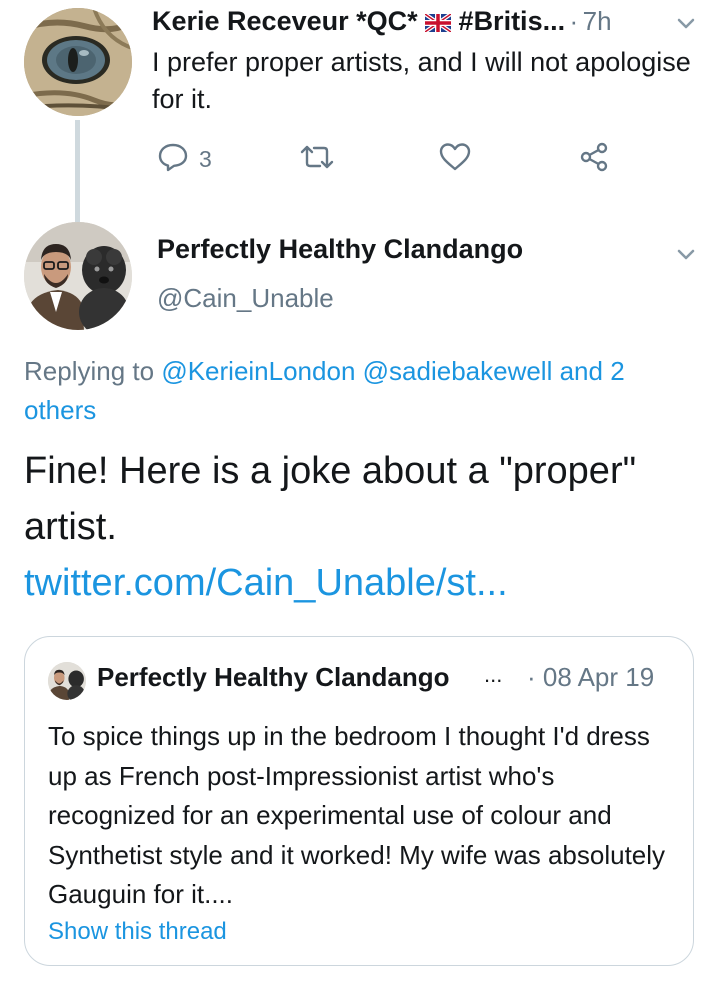 This screenshot has height=989, width=720. I want to click on replying-joiner: and, so click(581, 371).